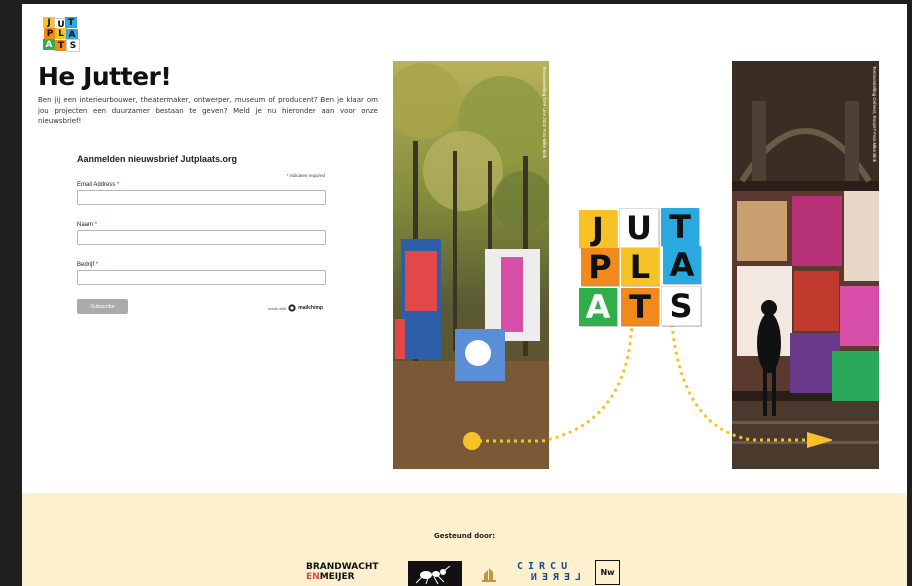 The height and width of the screenshot is (586, 912). What do you see at coordinates (292, 308) in the screenshot?
I see `mailchimp-icon` at bounding box center [292, 308].